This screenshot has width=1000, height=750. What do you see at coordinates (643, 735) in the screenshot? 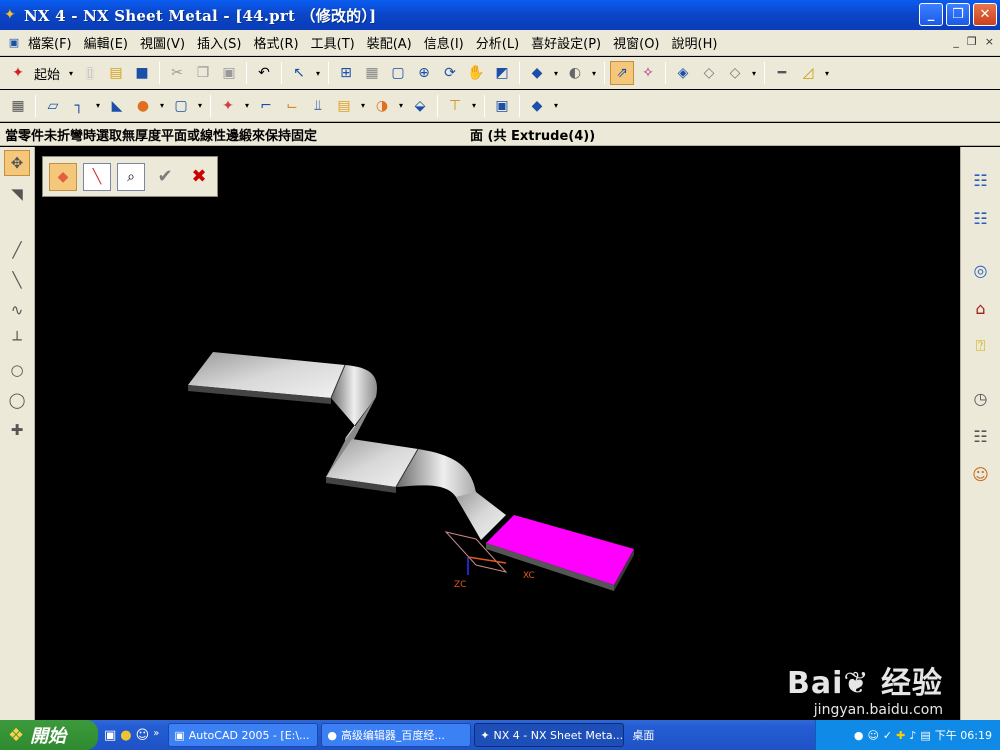
I see `desktop-toolbar-label: 桌面` at bounding box center [643, 735].